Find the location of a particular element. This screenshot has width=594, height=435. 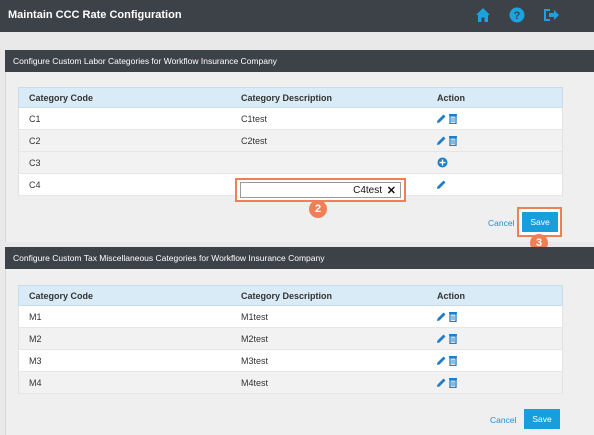

category-code: M4 is located at coordinates (35, 383).